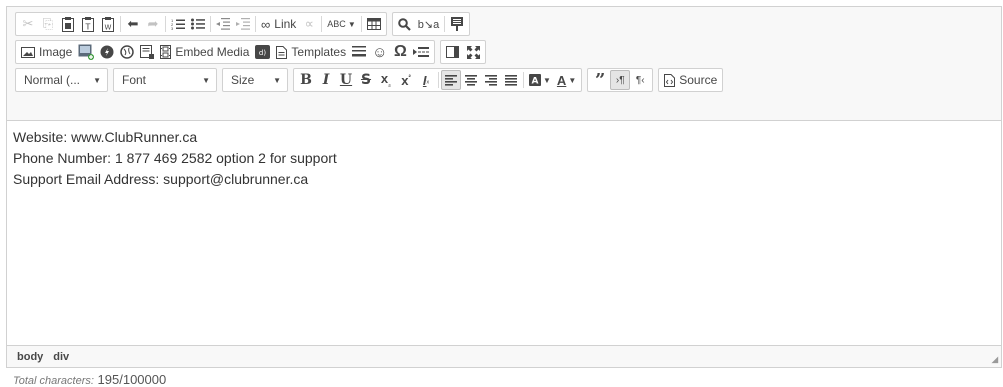  Describe the element at coordinates (374, 24) in the screenshot. I see `table-icon` at that location.